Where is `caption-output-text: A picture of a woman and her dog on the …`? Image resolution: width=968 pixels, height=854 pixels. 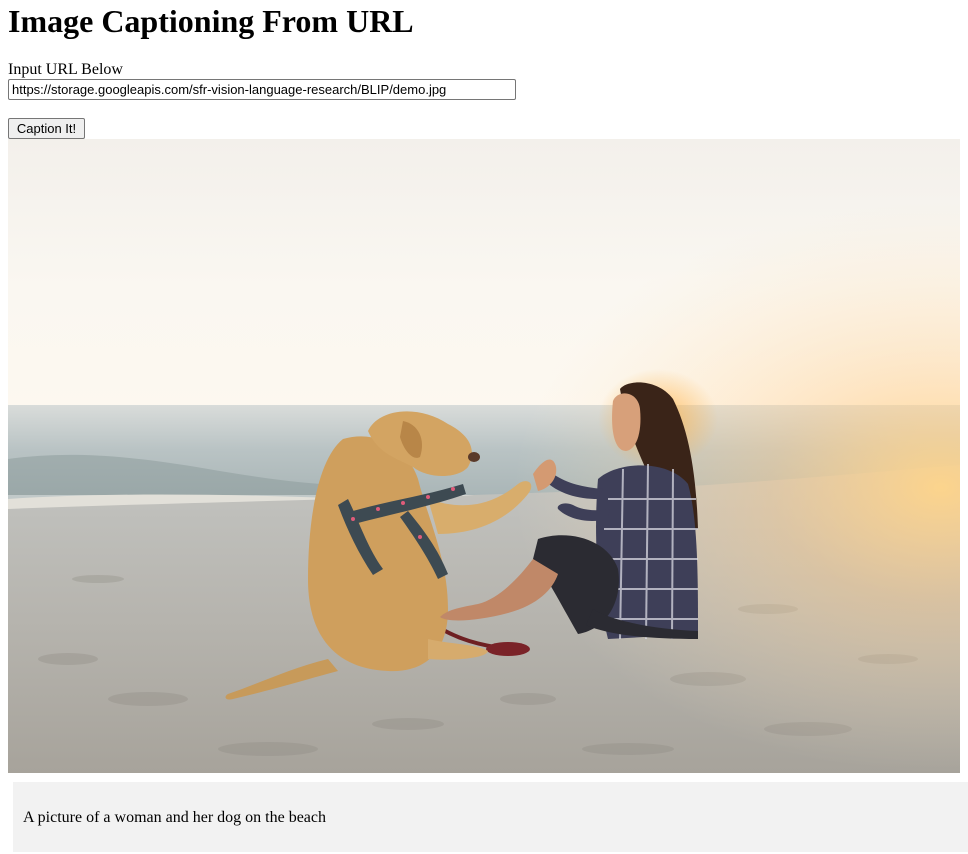 caption-output-text: A picture of a woman and her dog on the … is located at coordinates (175, 817).